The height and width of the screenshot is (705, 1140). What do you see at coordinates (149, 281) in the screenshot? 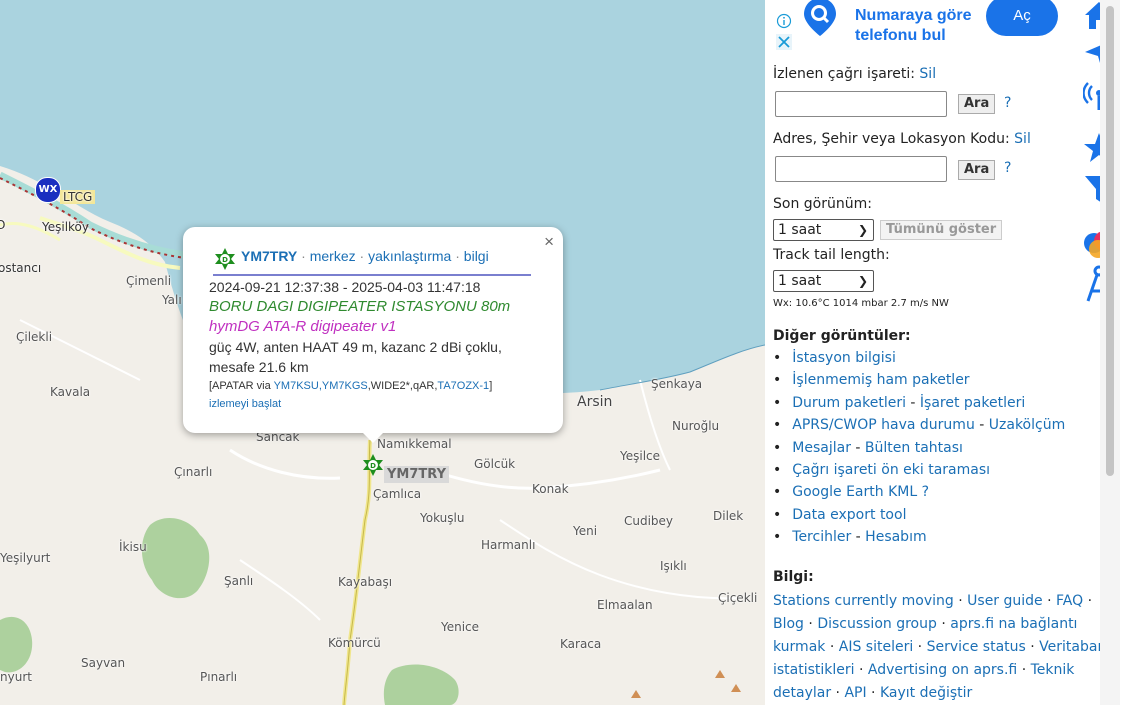
I see `place-label: Çimenli` at bounding box center [149, 281].